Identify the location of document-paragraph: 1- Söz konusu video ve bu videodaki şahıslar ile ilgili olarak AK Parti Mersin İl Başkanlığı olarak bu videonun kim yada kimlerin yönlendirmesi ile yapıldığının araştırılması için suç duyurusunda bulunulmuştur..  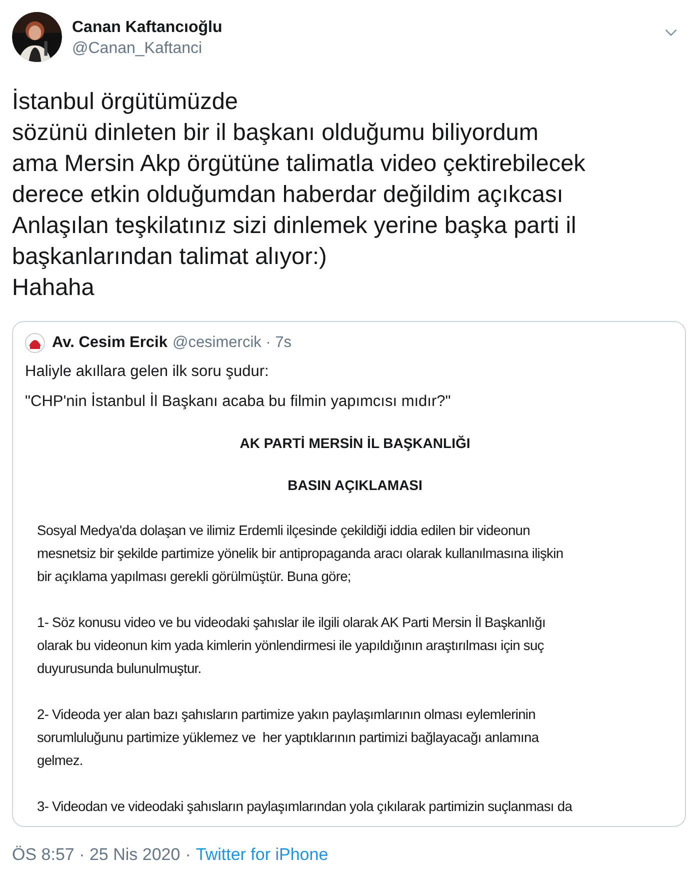
(291, 646).